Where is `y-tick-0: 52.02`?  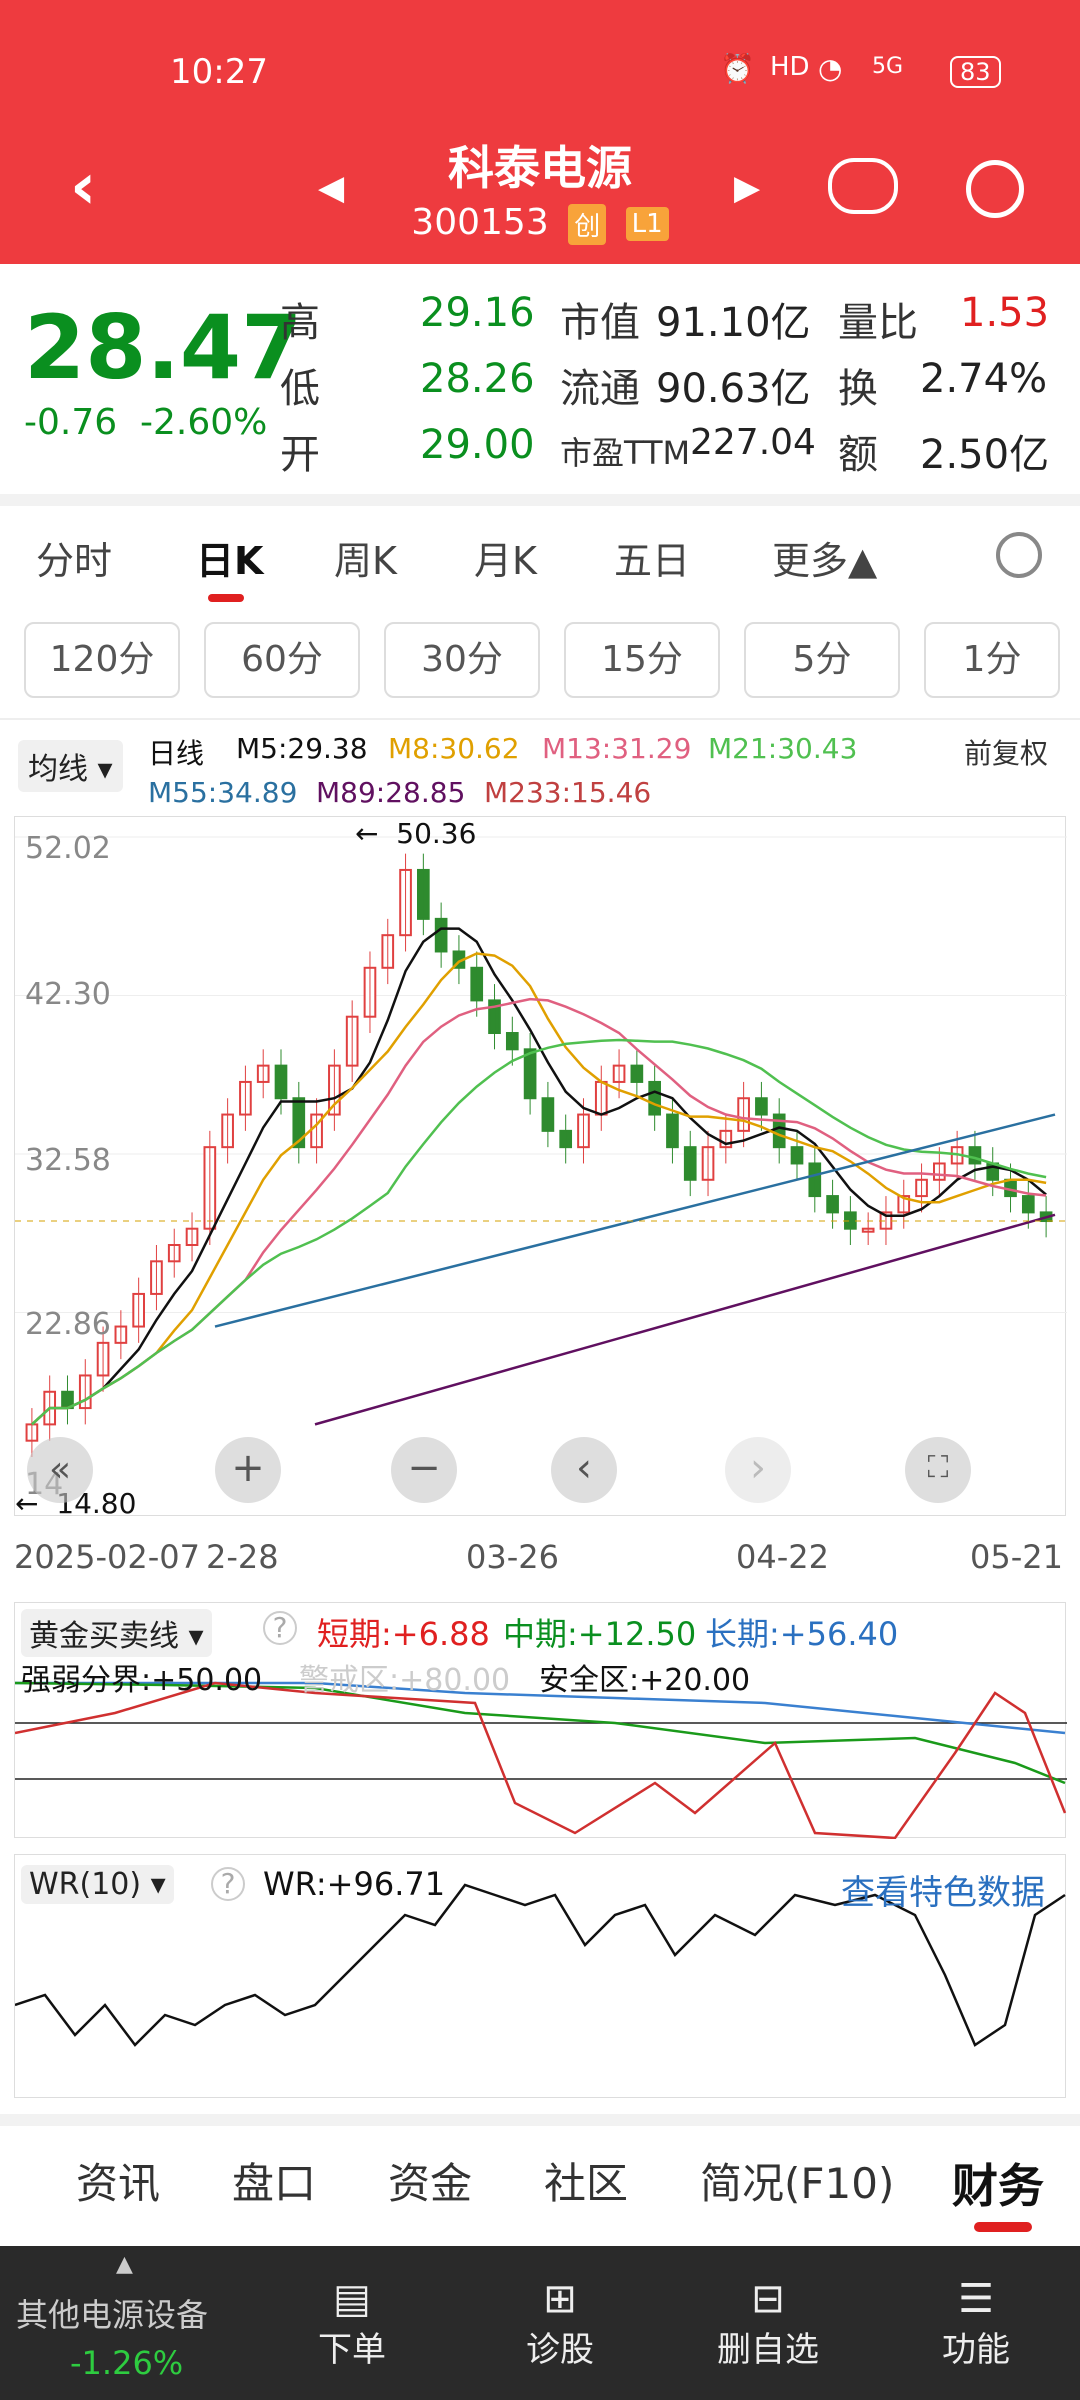
y-tick-0: 52.02 is located at coordinates (68, 848).